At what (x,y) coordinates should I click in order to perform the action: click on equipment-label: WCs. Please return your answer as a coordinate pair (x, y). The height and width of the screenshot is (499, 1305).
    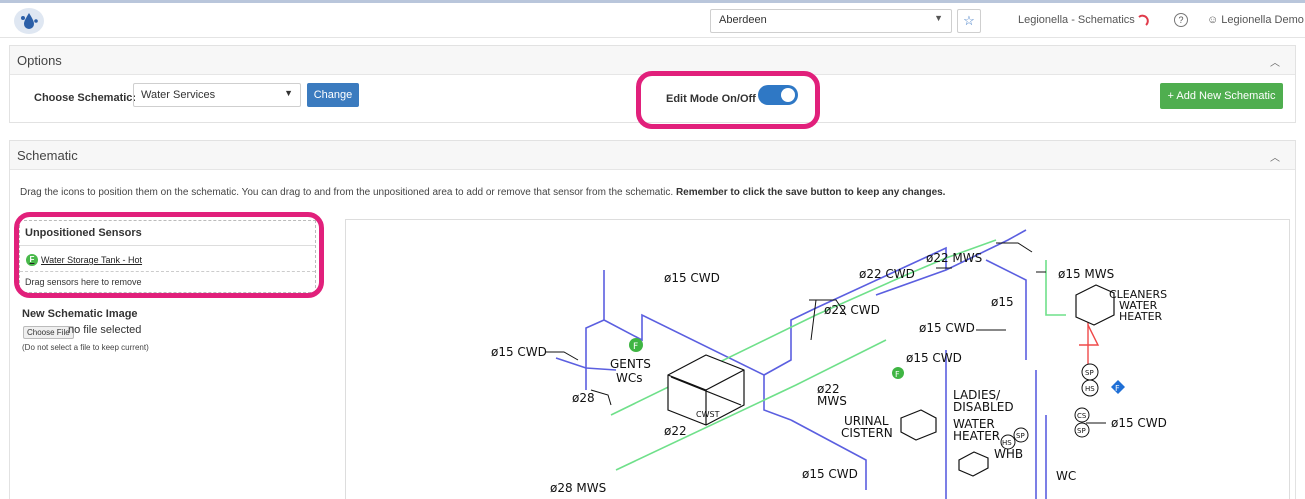
    Looking at the image, I should click on (629, 378).